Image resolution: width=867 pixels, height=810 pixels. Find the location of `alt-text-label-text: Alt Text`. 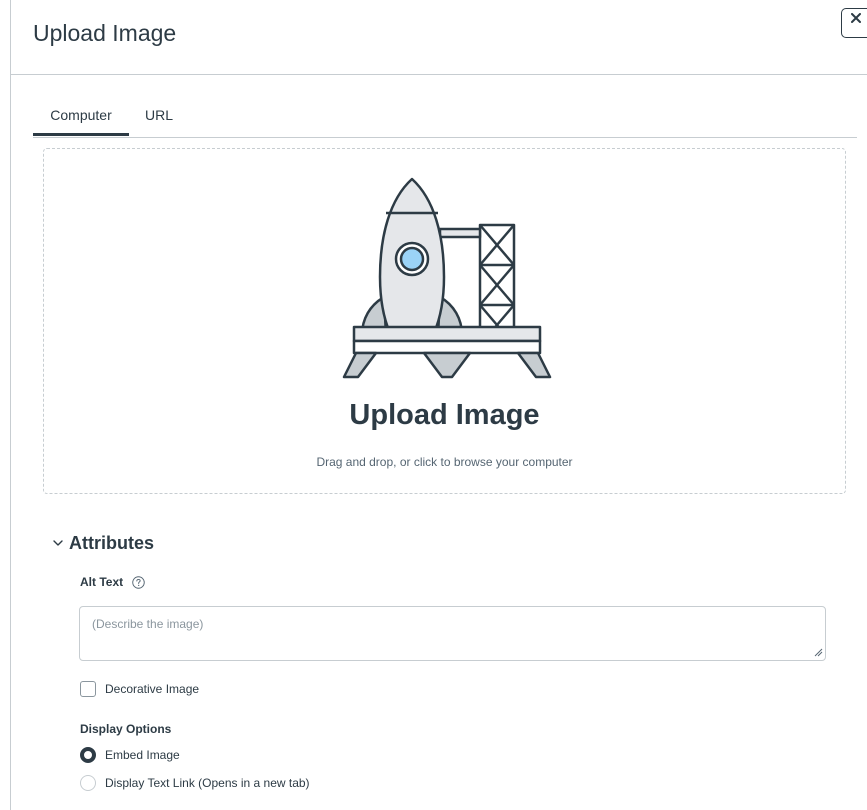

alt-text-label-text: Alt Text is located at coordinates (102, 582).